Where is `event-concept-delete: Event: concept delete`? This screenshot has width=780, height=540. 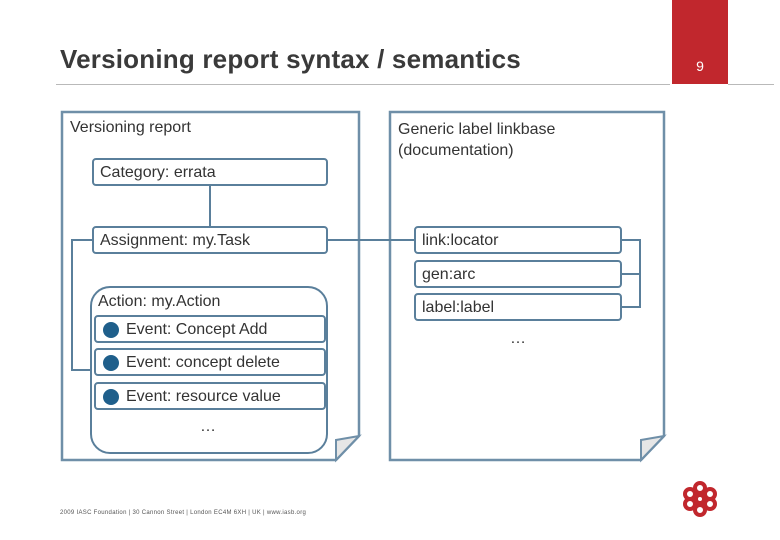 event-concept-delete: Event: concept delete is located at coordinates (210, 362).